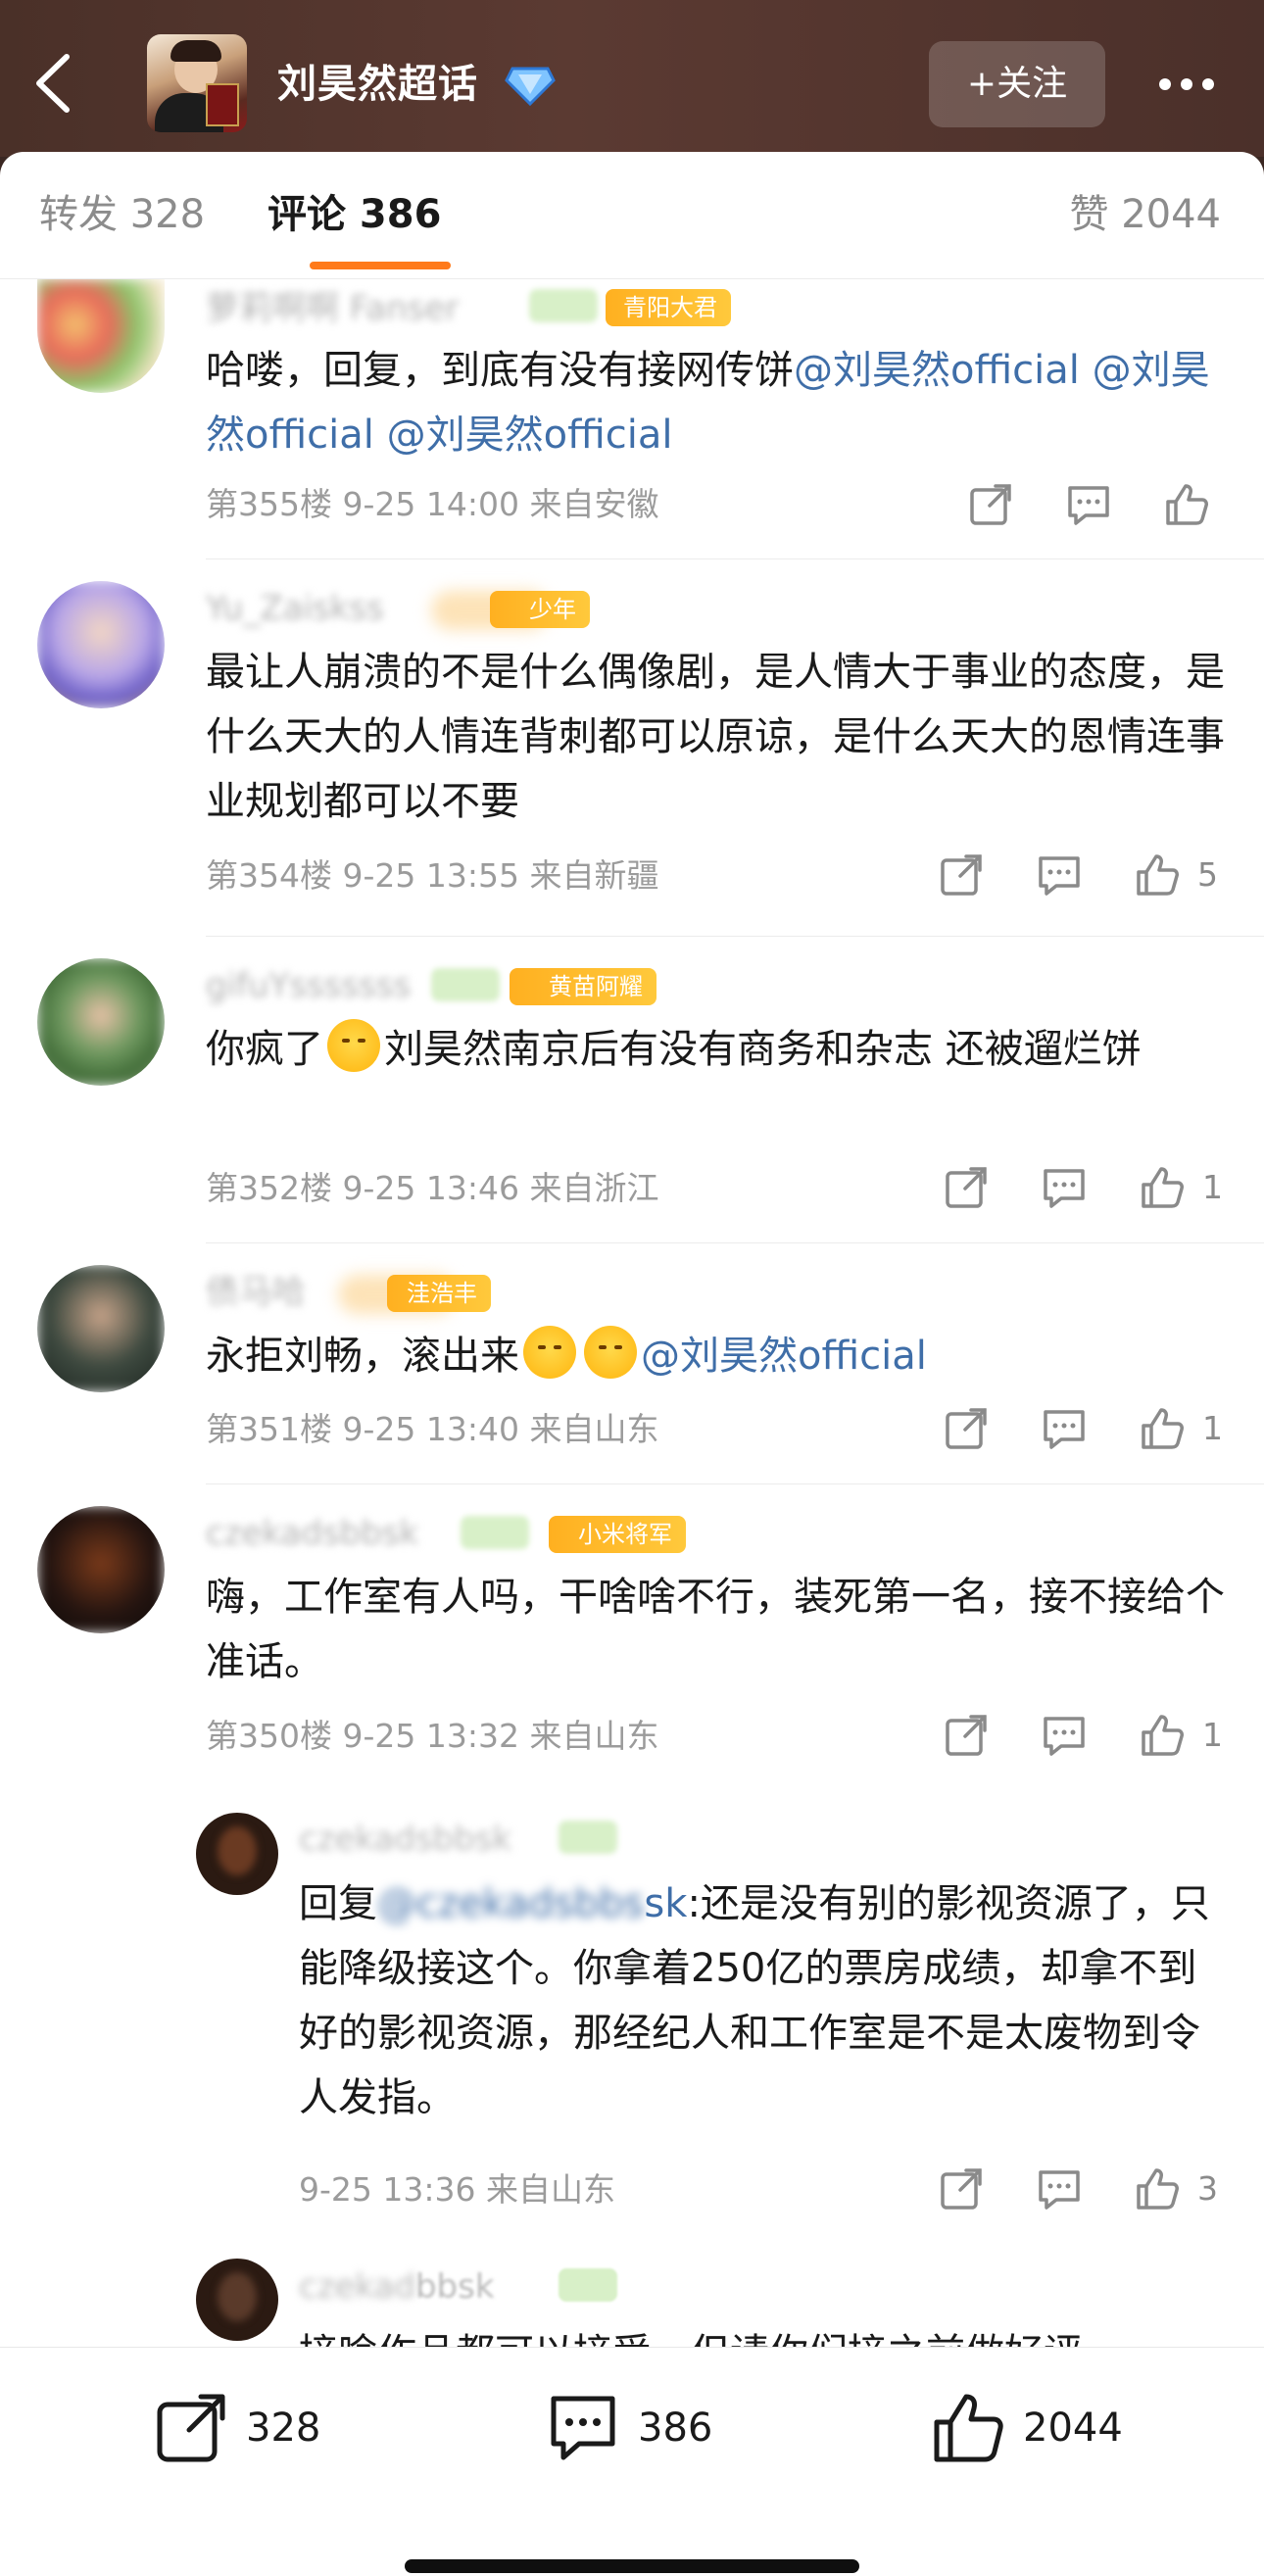 Image resolution: width=1264 pixels, height=2576 pixels. I want to click on bottom-like-button: 2044, so click(1026, 2428).